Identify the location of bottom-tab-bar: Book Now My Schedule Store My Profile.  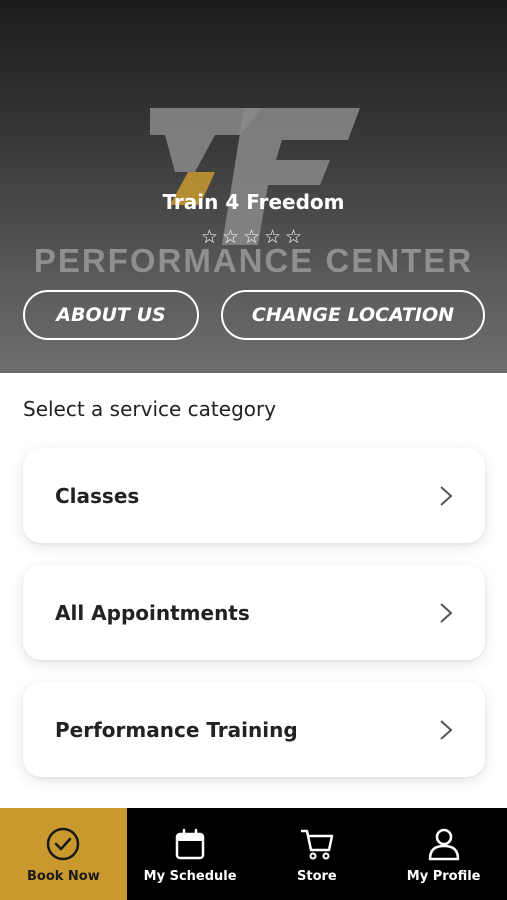
(253, 854).